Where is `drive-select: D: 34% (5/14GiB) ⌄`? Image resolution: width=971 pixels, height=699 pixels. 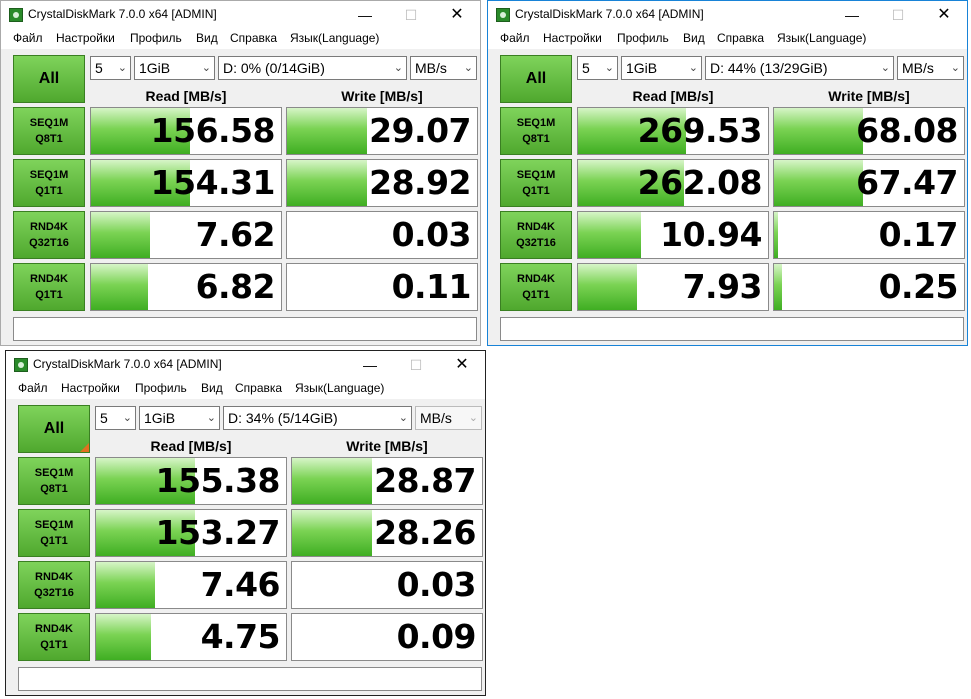 drive-select: D: 34% (5/14GiB) ⌄ is located at coordinates (317, 418).